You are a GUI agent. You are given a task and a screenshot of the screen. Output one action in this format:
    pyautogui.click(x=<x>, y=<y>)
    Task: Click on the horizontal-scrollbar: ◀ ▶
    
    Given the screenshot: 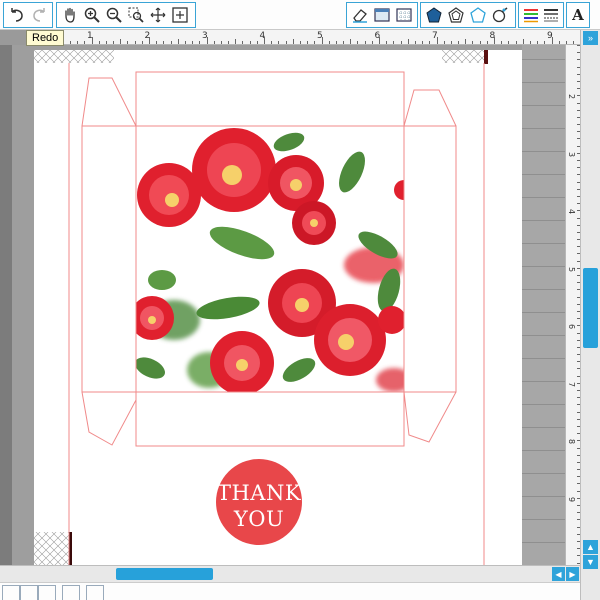 What is the action you would take?
    pyautogui.click(x=290, y=573)
    